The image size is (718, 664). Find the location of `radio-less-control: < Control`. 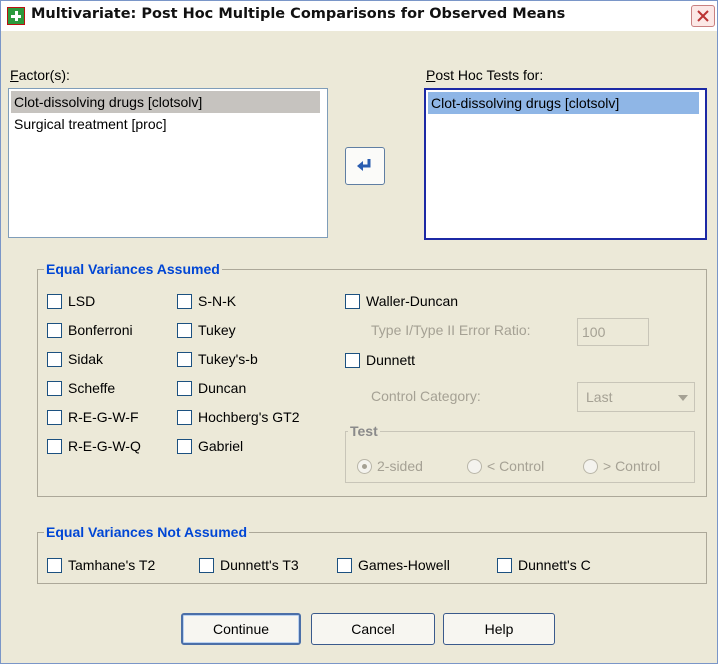

radio-less-control: < Control is located at coordinates (505, 466).